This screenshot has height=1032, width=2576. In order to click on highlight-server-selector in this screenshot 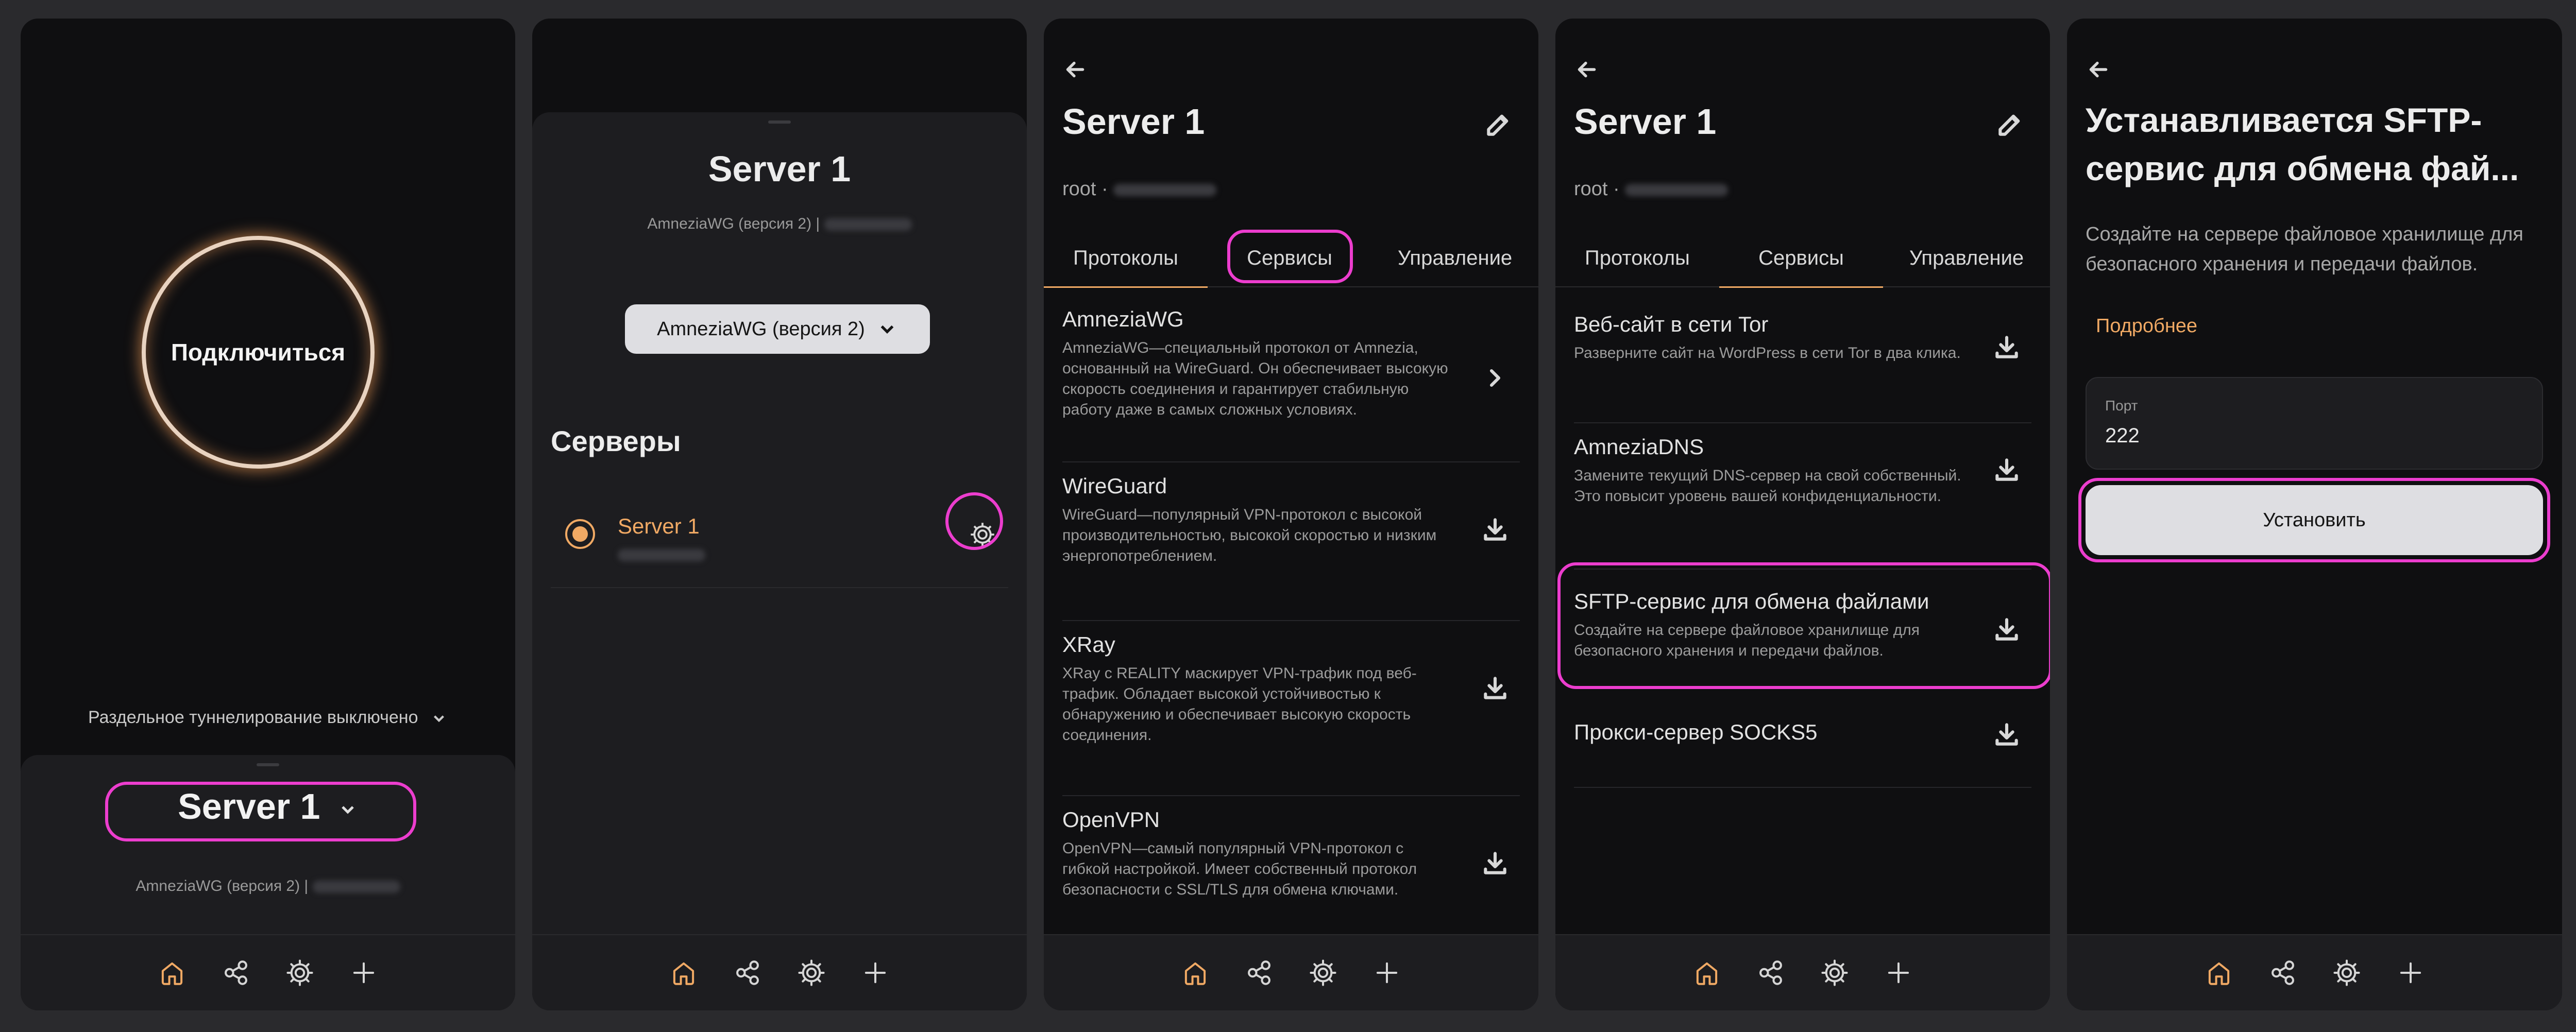, I will do `click(260, 811)`.